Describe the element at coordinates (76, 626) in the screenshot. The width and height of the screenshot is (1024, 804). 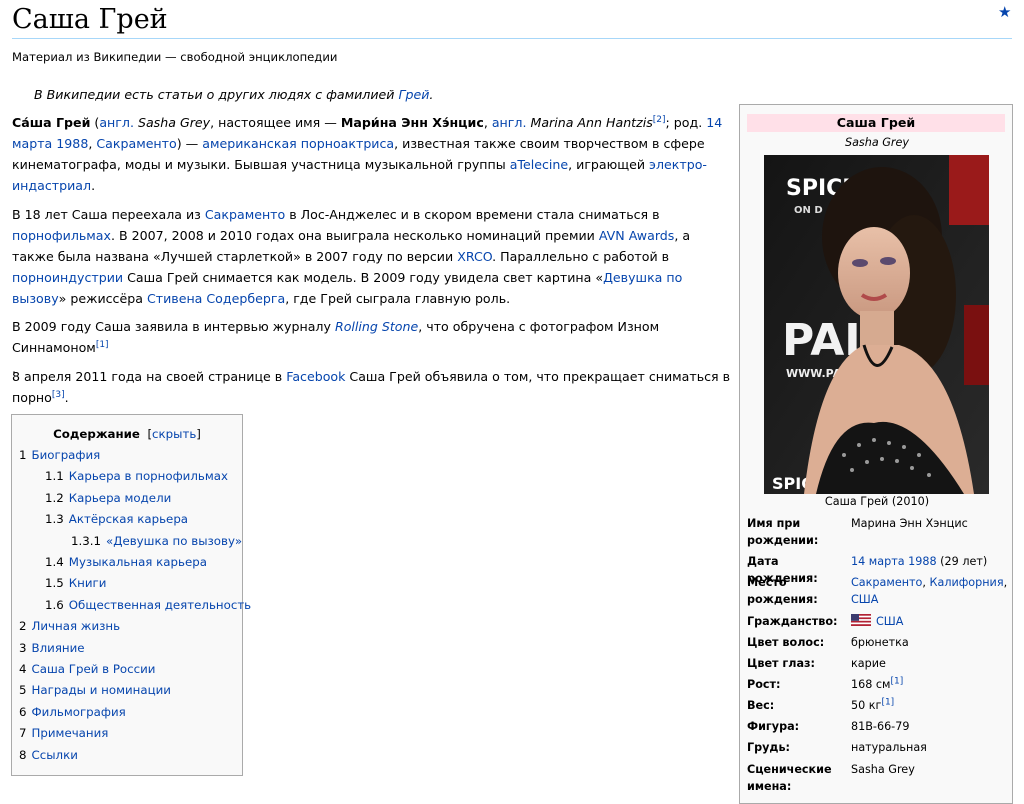
I see `toc-item-label: Личная жизнь` at that location.